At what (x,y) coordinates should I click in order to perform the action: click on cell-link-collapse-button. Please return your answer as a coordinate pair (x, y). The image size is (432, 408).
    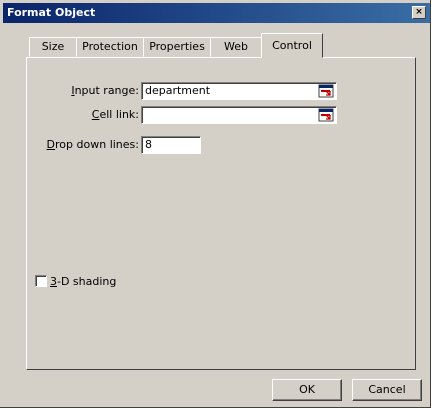
    Looking at the image, I should click on (326, 115).